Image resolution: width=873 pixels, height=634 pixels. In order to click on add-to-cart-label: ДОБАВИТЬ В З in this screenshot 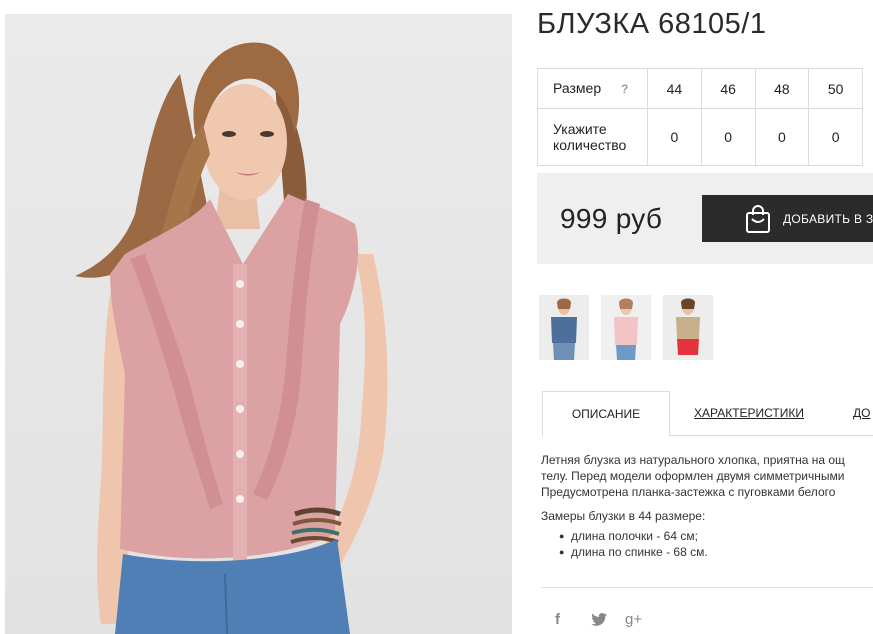, I will do `click(828, 219)`.